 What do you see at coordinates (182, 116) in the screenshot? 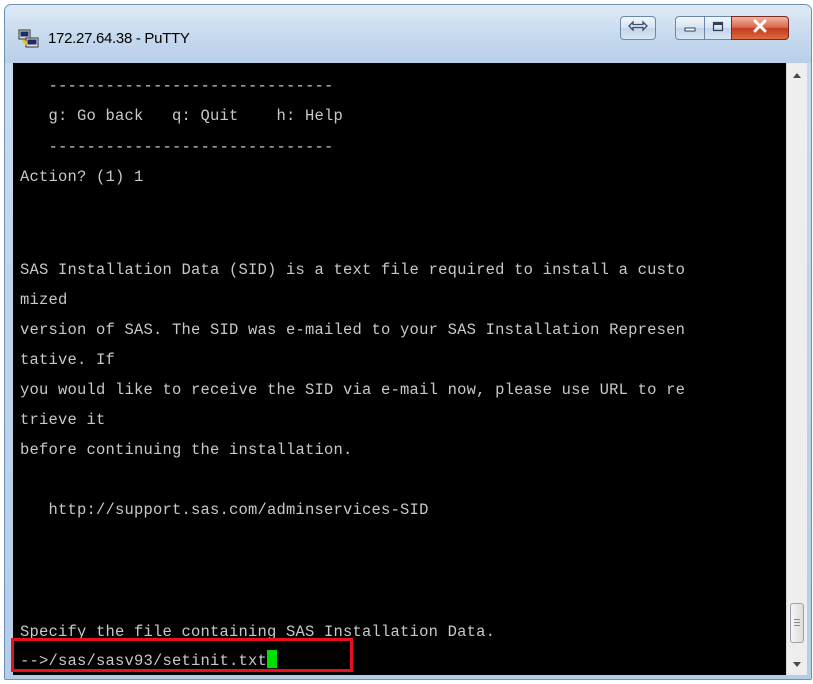
I see `terminal-line: g: Go back q: Quit h: Help` at bounding box center [182, 116].